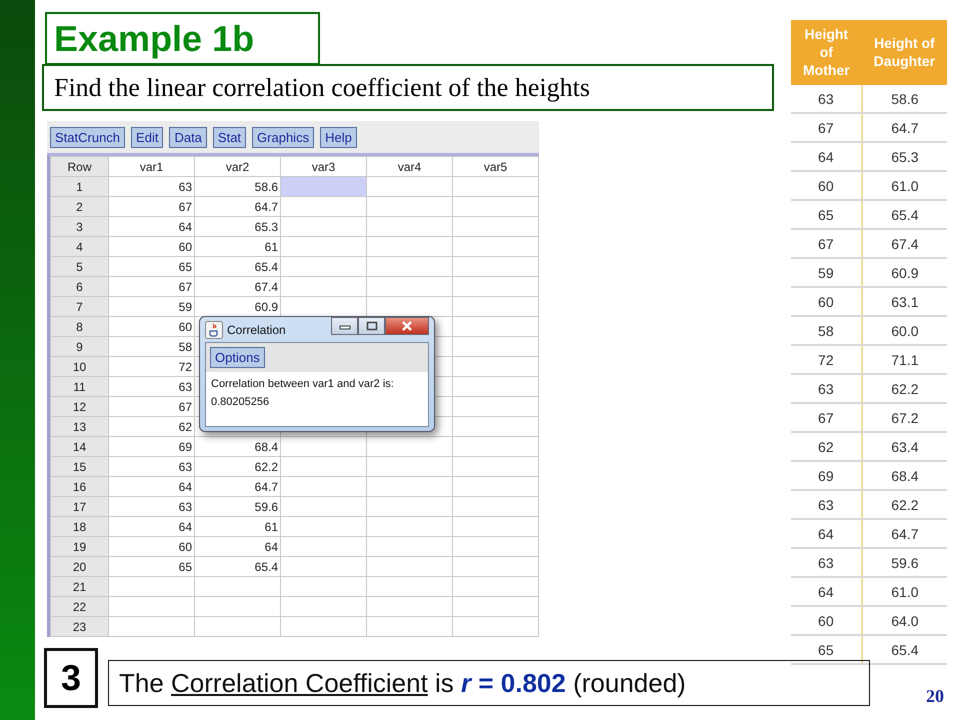 Image resolution: width=960 pixels, height=720 pixels. Describe the element at coordinates (905, 99) in the screenshot. I see `table-cell: 58.6` at that location.